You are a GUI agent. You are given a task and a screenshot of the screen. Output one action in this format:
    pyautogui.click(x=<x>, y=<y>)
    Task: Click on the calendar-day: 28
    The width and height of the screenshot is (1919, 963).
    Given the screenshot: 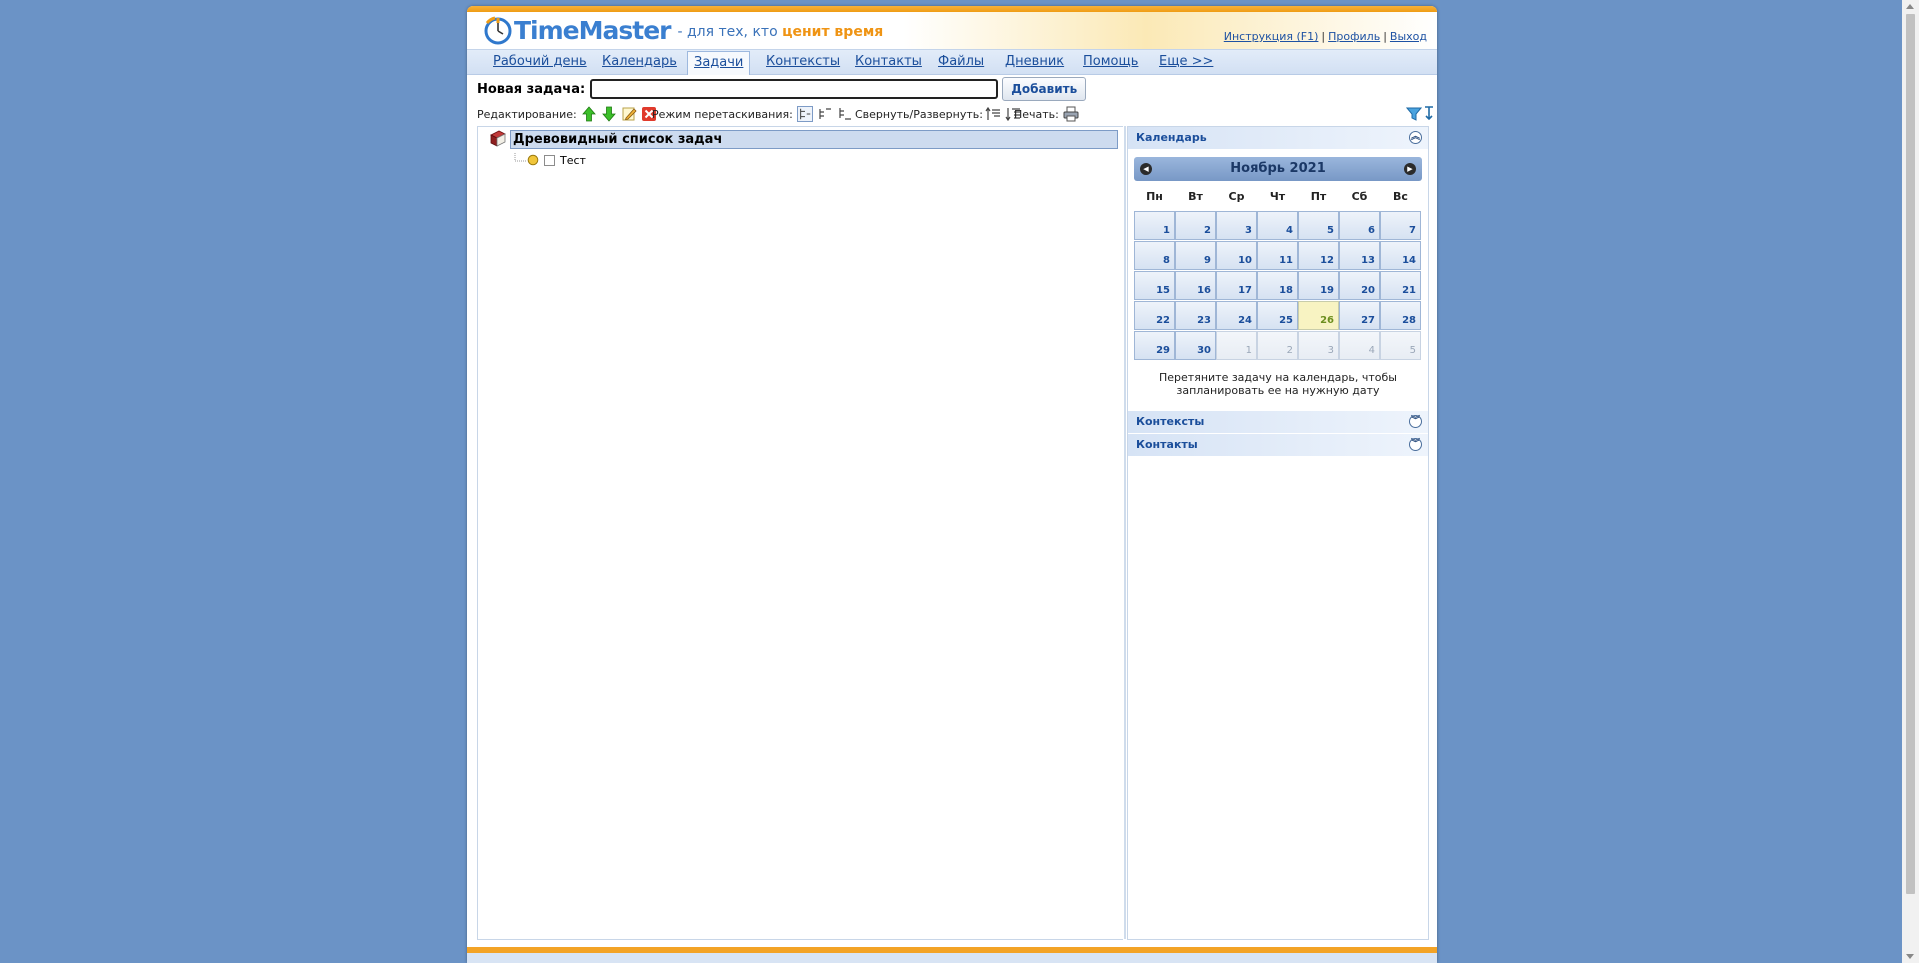 What is the action you would take?
    pyautogui.click(x=1400, y=315)
    